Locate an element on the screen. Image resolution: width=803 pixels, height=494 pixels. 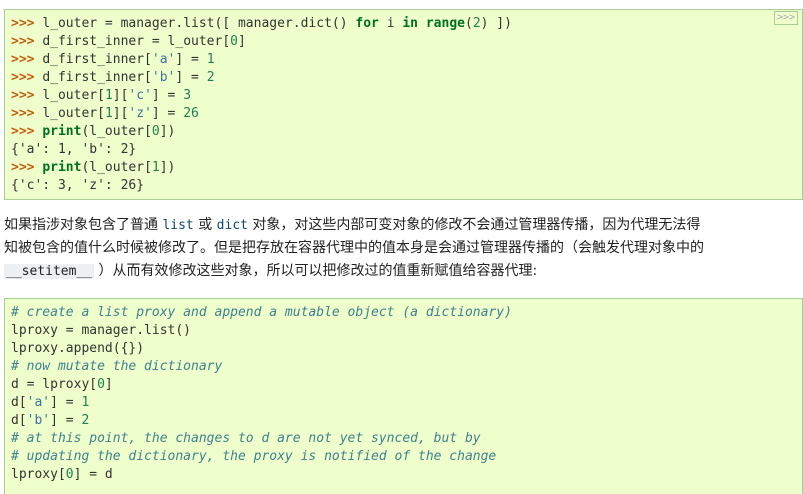
code-token: 'c' is located at coordinates (140, 95).